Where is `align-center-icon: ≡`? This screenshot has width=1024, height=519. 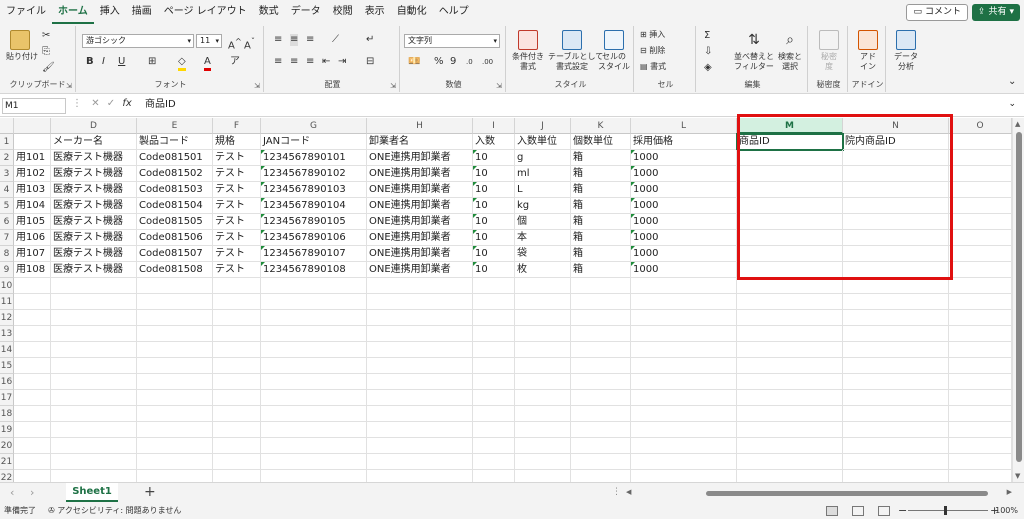
align-center-icon: ≡ is located at coordinates (294, 62).